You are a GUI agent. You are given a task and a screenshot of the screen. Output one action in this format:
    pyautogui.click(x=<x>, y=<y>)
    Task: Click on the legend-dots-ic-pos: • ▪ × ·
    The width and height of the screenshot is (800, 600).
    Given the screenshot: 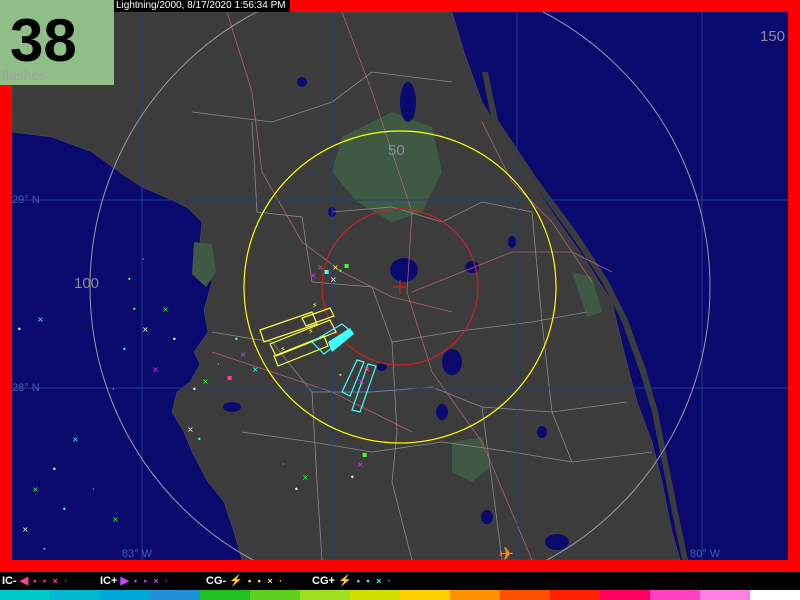 What is the action you would take?
    pyautogui.click(x=152, y=581)
    